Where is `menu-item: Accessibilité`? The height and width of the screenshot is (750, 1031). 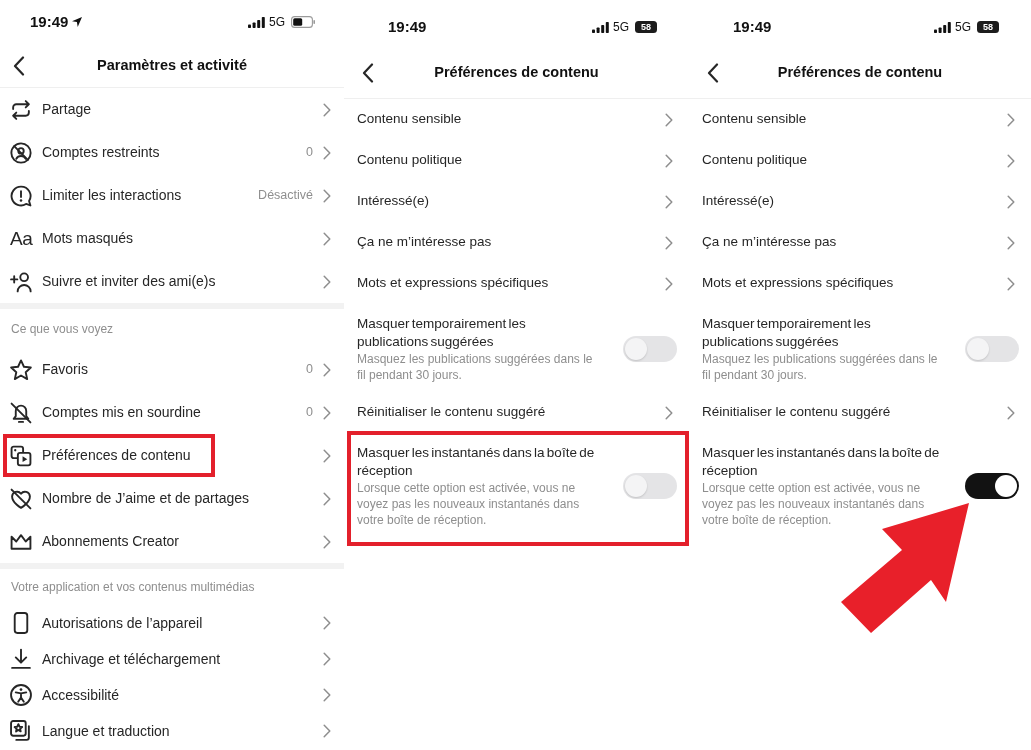
menu-item: Accessibilité is located at coordinates (172, 695).